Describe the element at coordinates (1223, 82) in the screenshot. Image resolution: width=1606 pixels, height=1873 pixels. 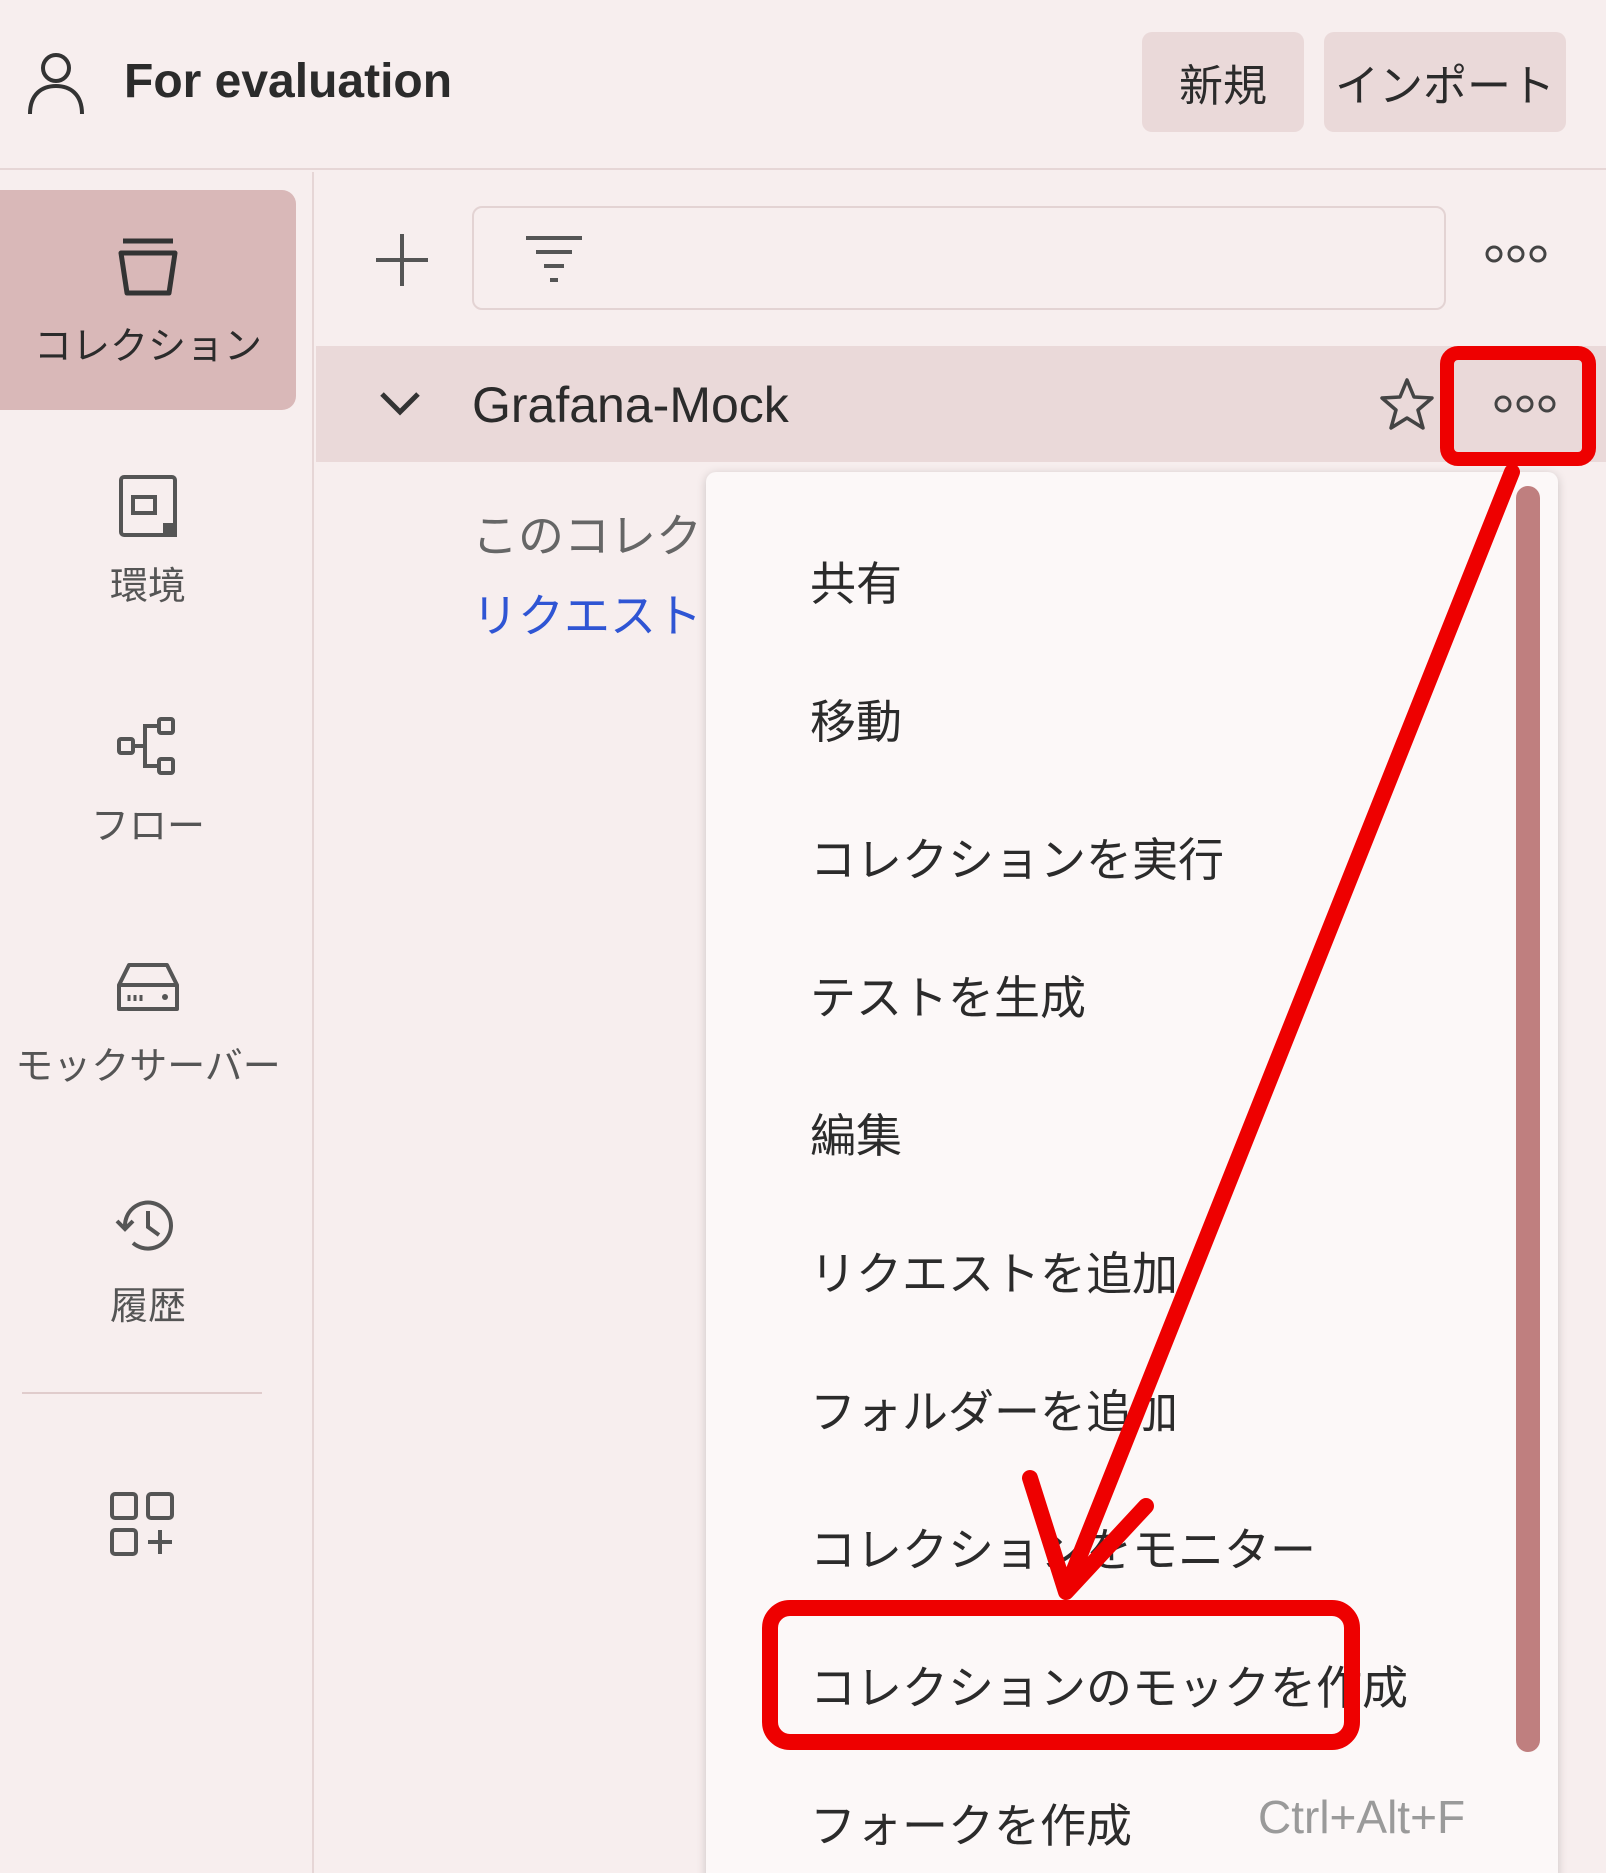
I see `new-button: 新規` at that location.